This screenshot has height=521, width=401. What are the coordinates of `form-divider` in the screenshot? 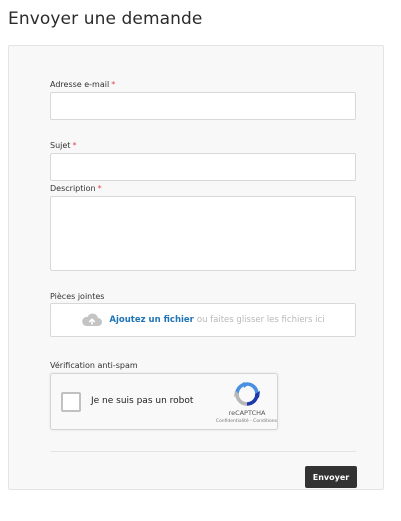 It's located at (203, 451).